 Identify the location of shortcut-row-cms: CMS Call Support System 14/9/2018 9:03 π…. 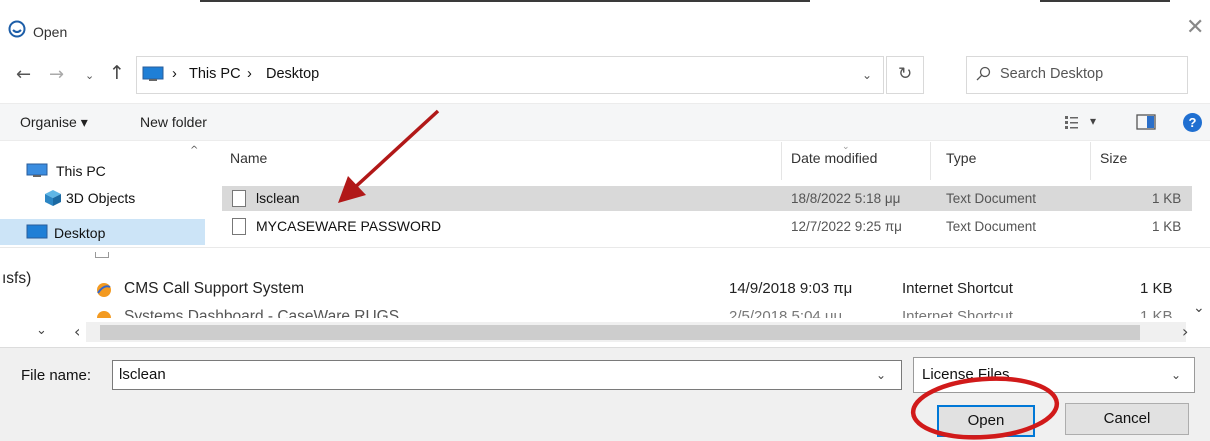
(637, 290).